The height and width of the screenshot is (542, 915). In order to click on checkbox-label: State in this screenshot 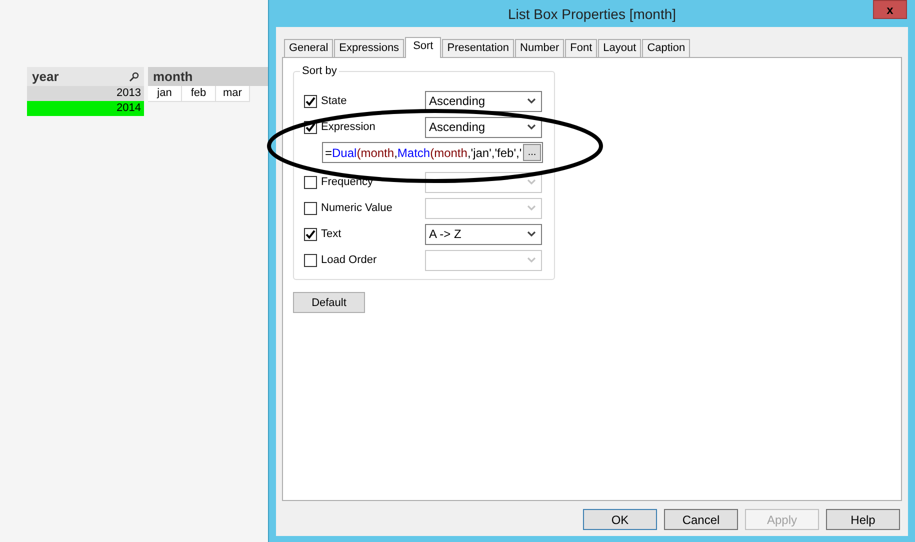, I will do `click(334, 101)`.